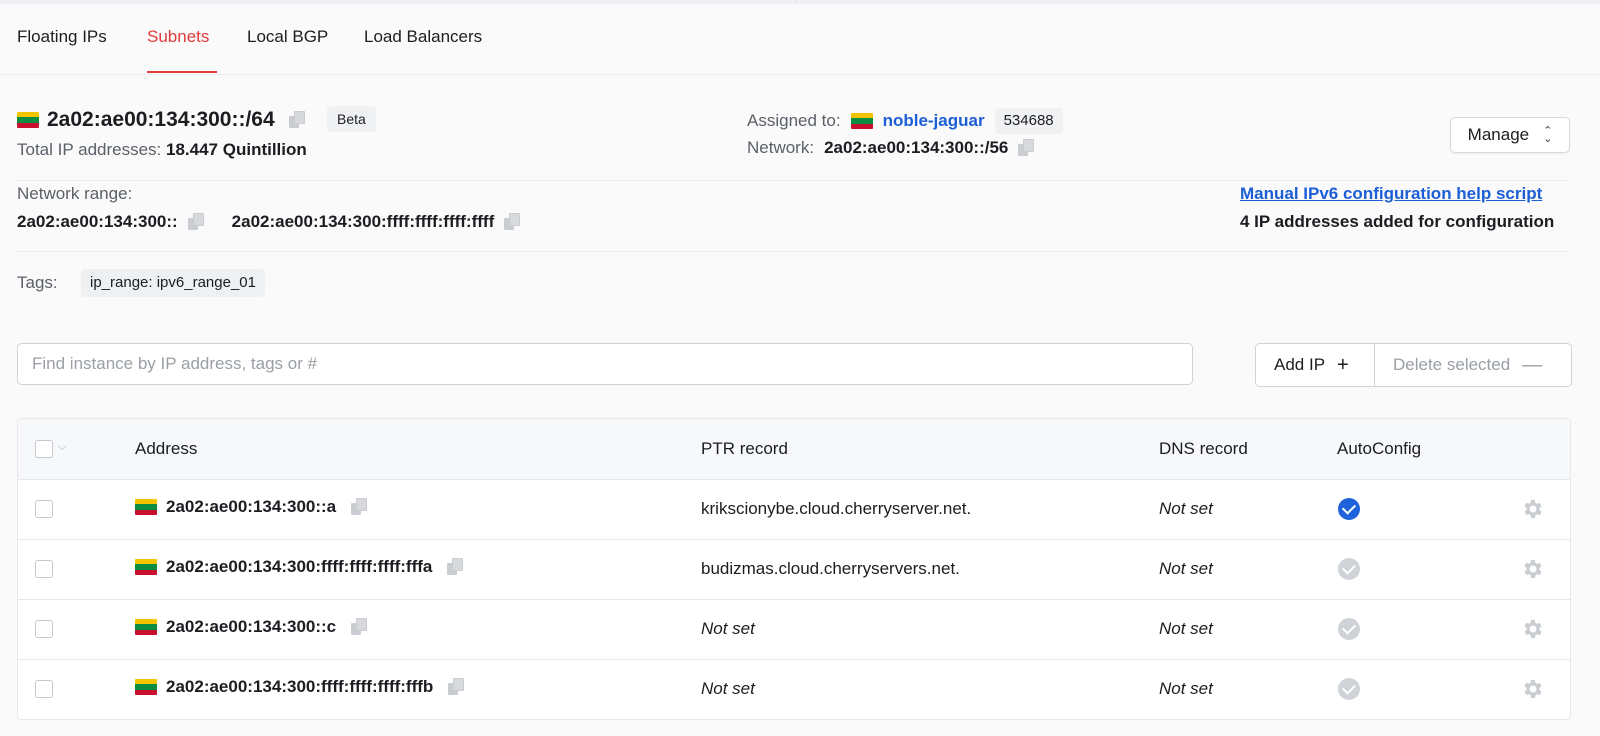 Image resolution: width=1600 pixels, height=736 pixels. I want to click on minus-icon: —, so click(1532, 364).